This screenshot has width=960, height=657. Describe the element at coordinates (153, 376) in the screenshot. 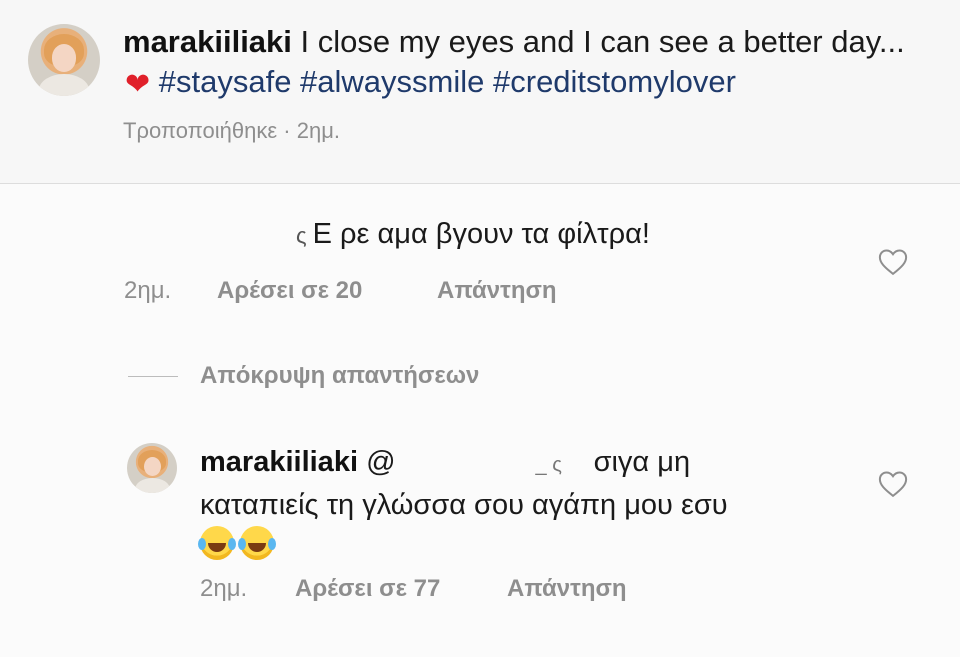

I see `hide-replies-line` at that location.